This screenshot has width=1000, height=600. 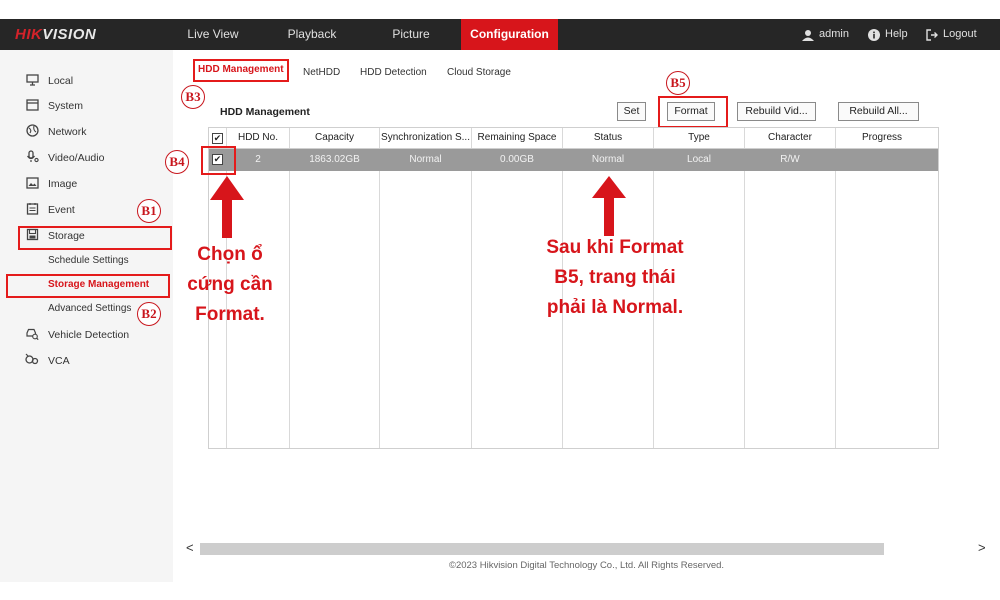 What do you see at coordinates (932, 34) in the screenshot?
I see `logout-icon` at bounding box center [932, 34].